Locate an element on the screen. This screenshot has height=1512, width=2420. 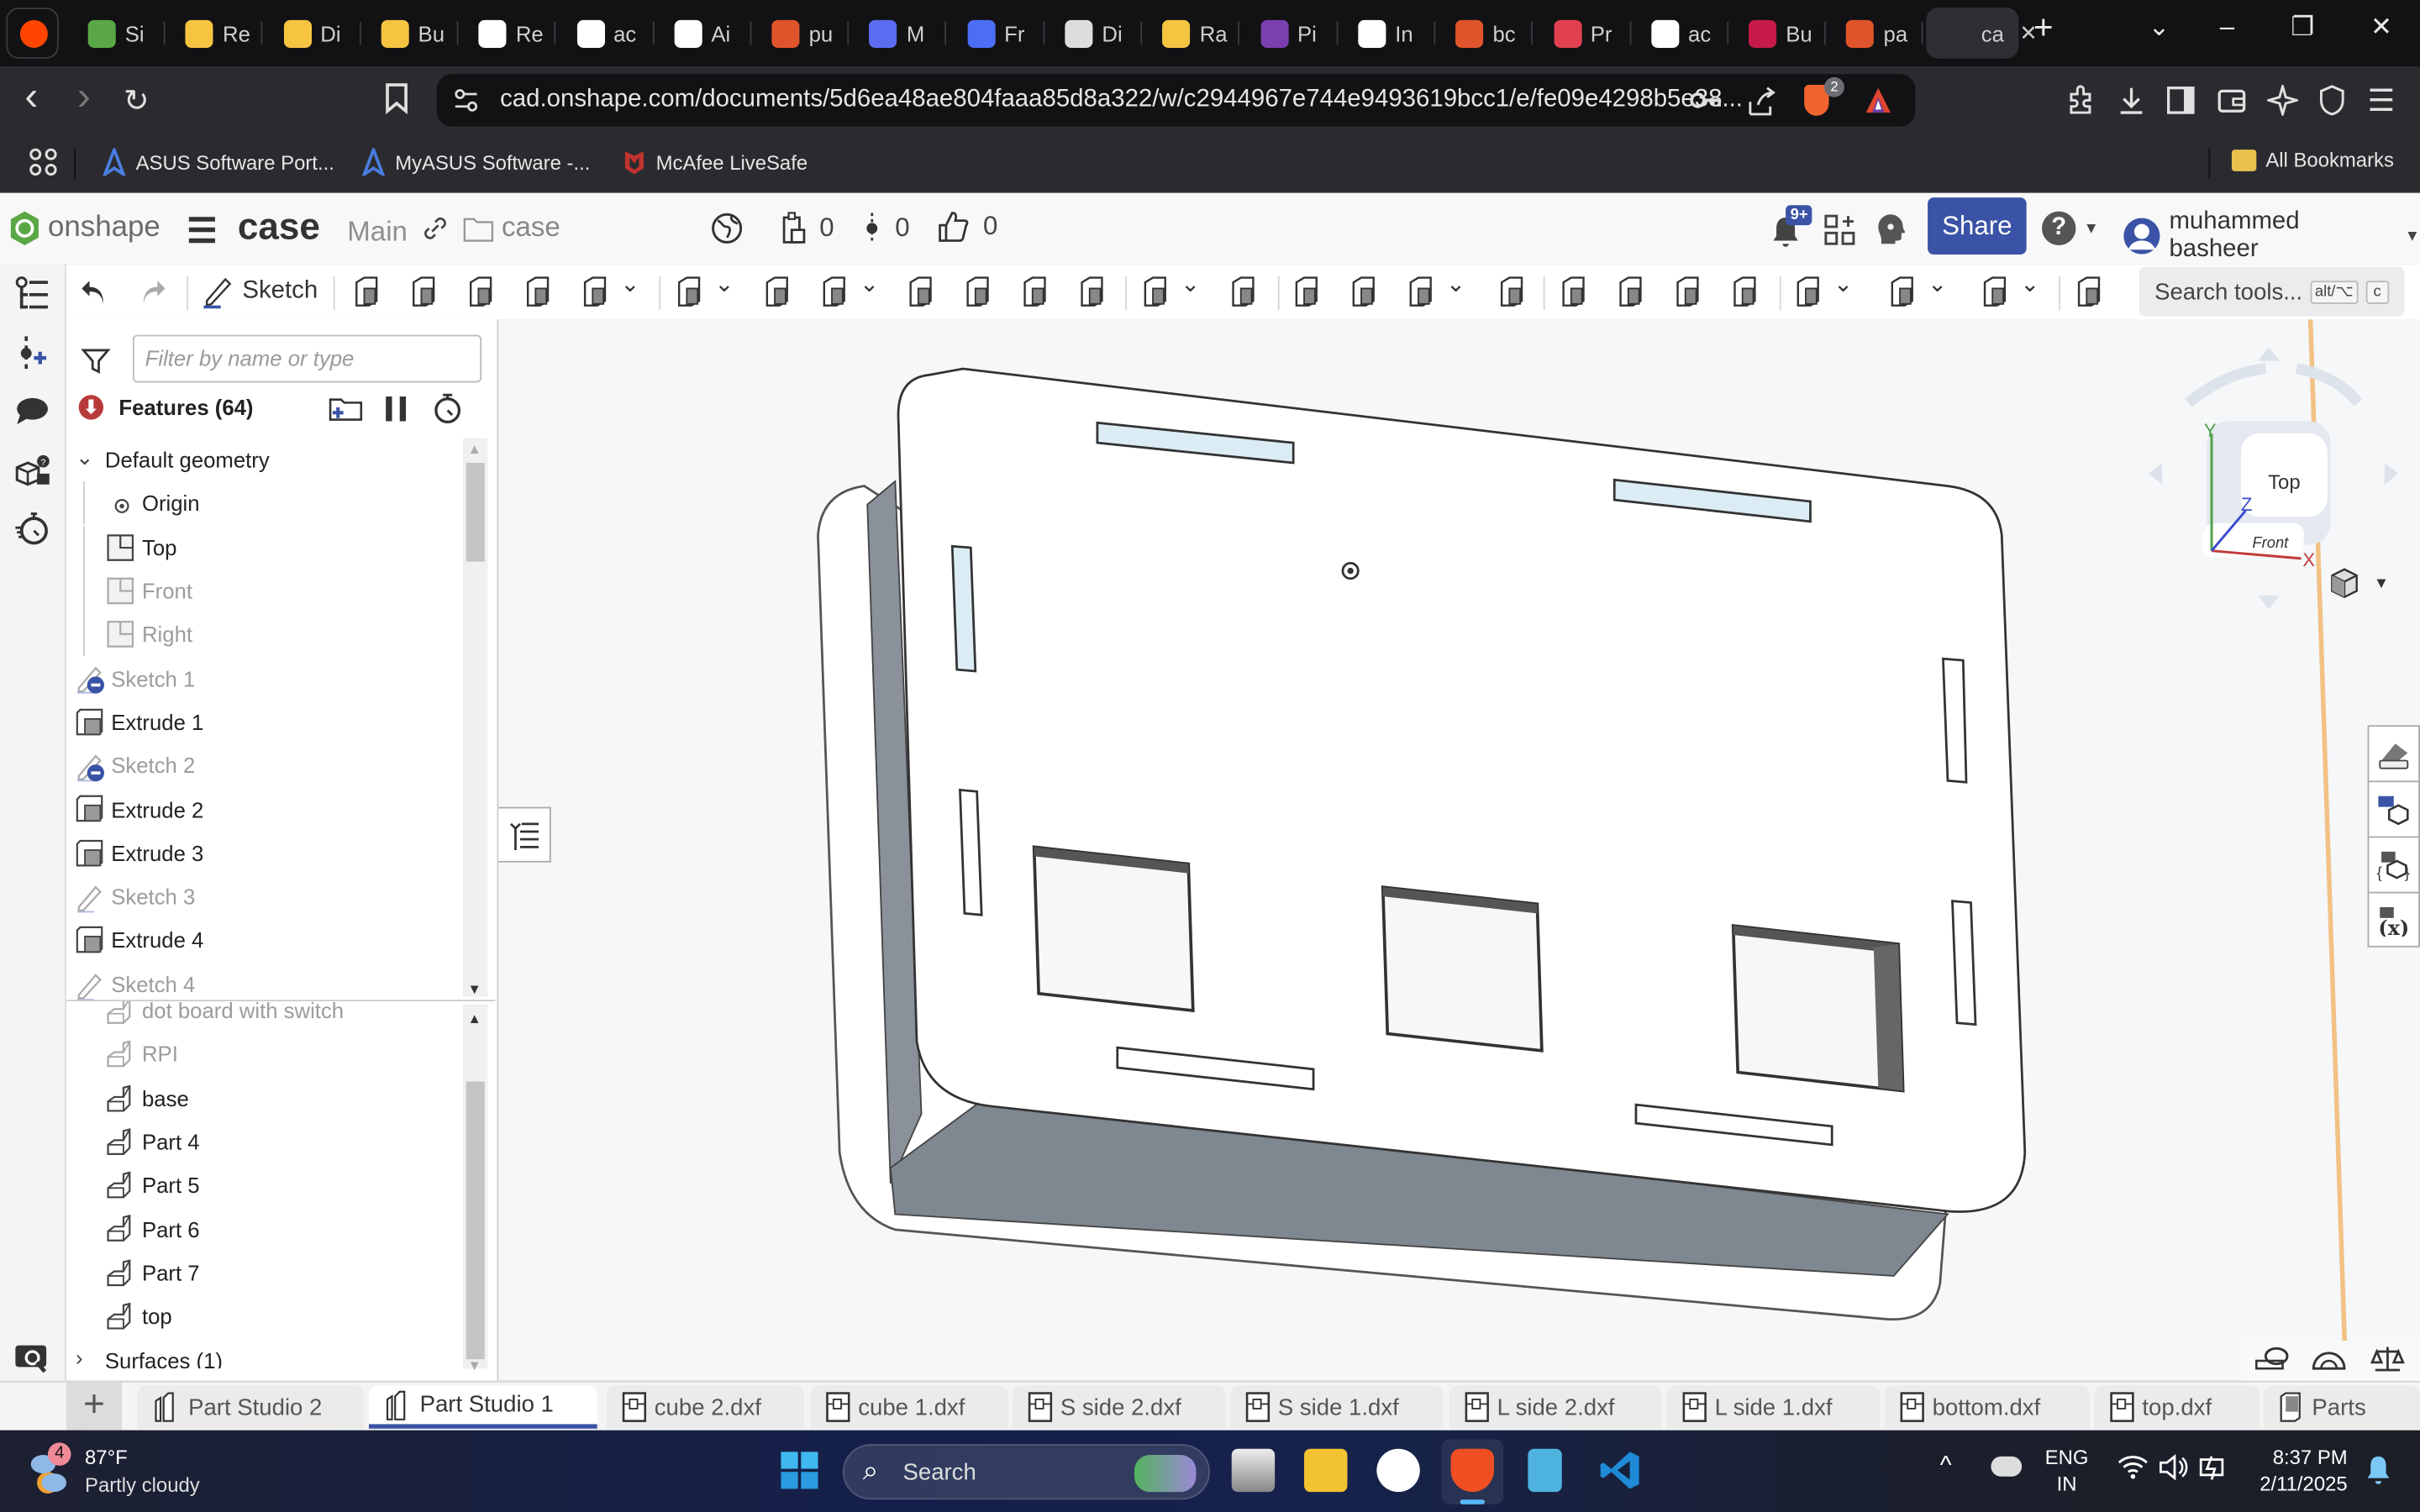
bill-of-materials-icon is located at coordinates (2394, 810).